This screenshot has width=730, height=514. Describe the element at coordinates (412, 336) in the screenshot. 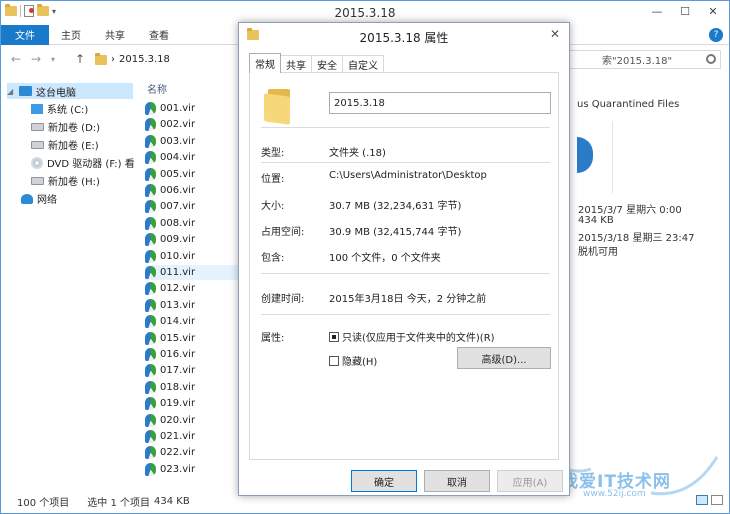

I see `readonly-checkbox: 只读(仅应用于文件夹中的文件)(R)` at that location.